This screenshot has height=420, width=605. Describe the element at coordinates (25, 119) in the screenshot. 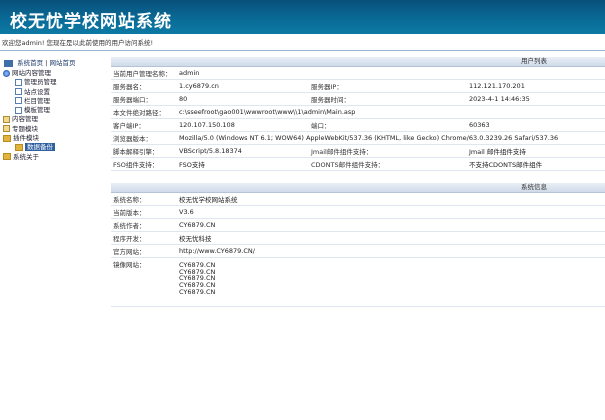

I see `tree-item-label: 内容管理` at that location.